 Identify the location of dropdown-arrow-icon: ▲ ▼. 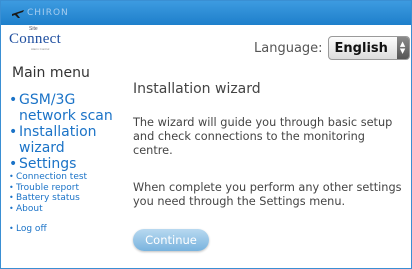
(402, 48).